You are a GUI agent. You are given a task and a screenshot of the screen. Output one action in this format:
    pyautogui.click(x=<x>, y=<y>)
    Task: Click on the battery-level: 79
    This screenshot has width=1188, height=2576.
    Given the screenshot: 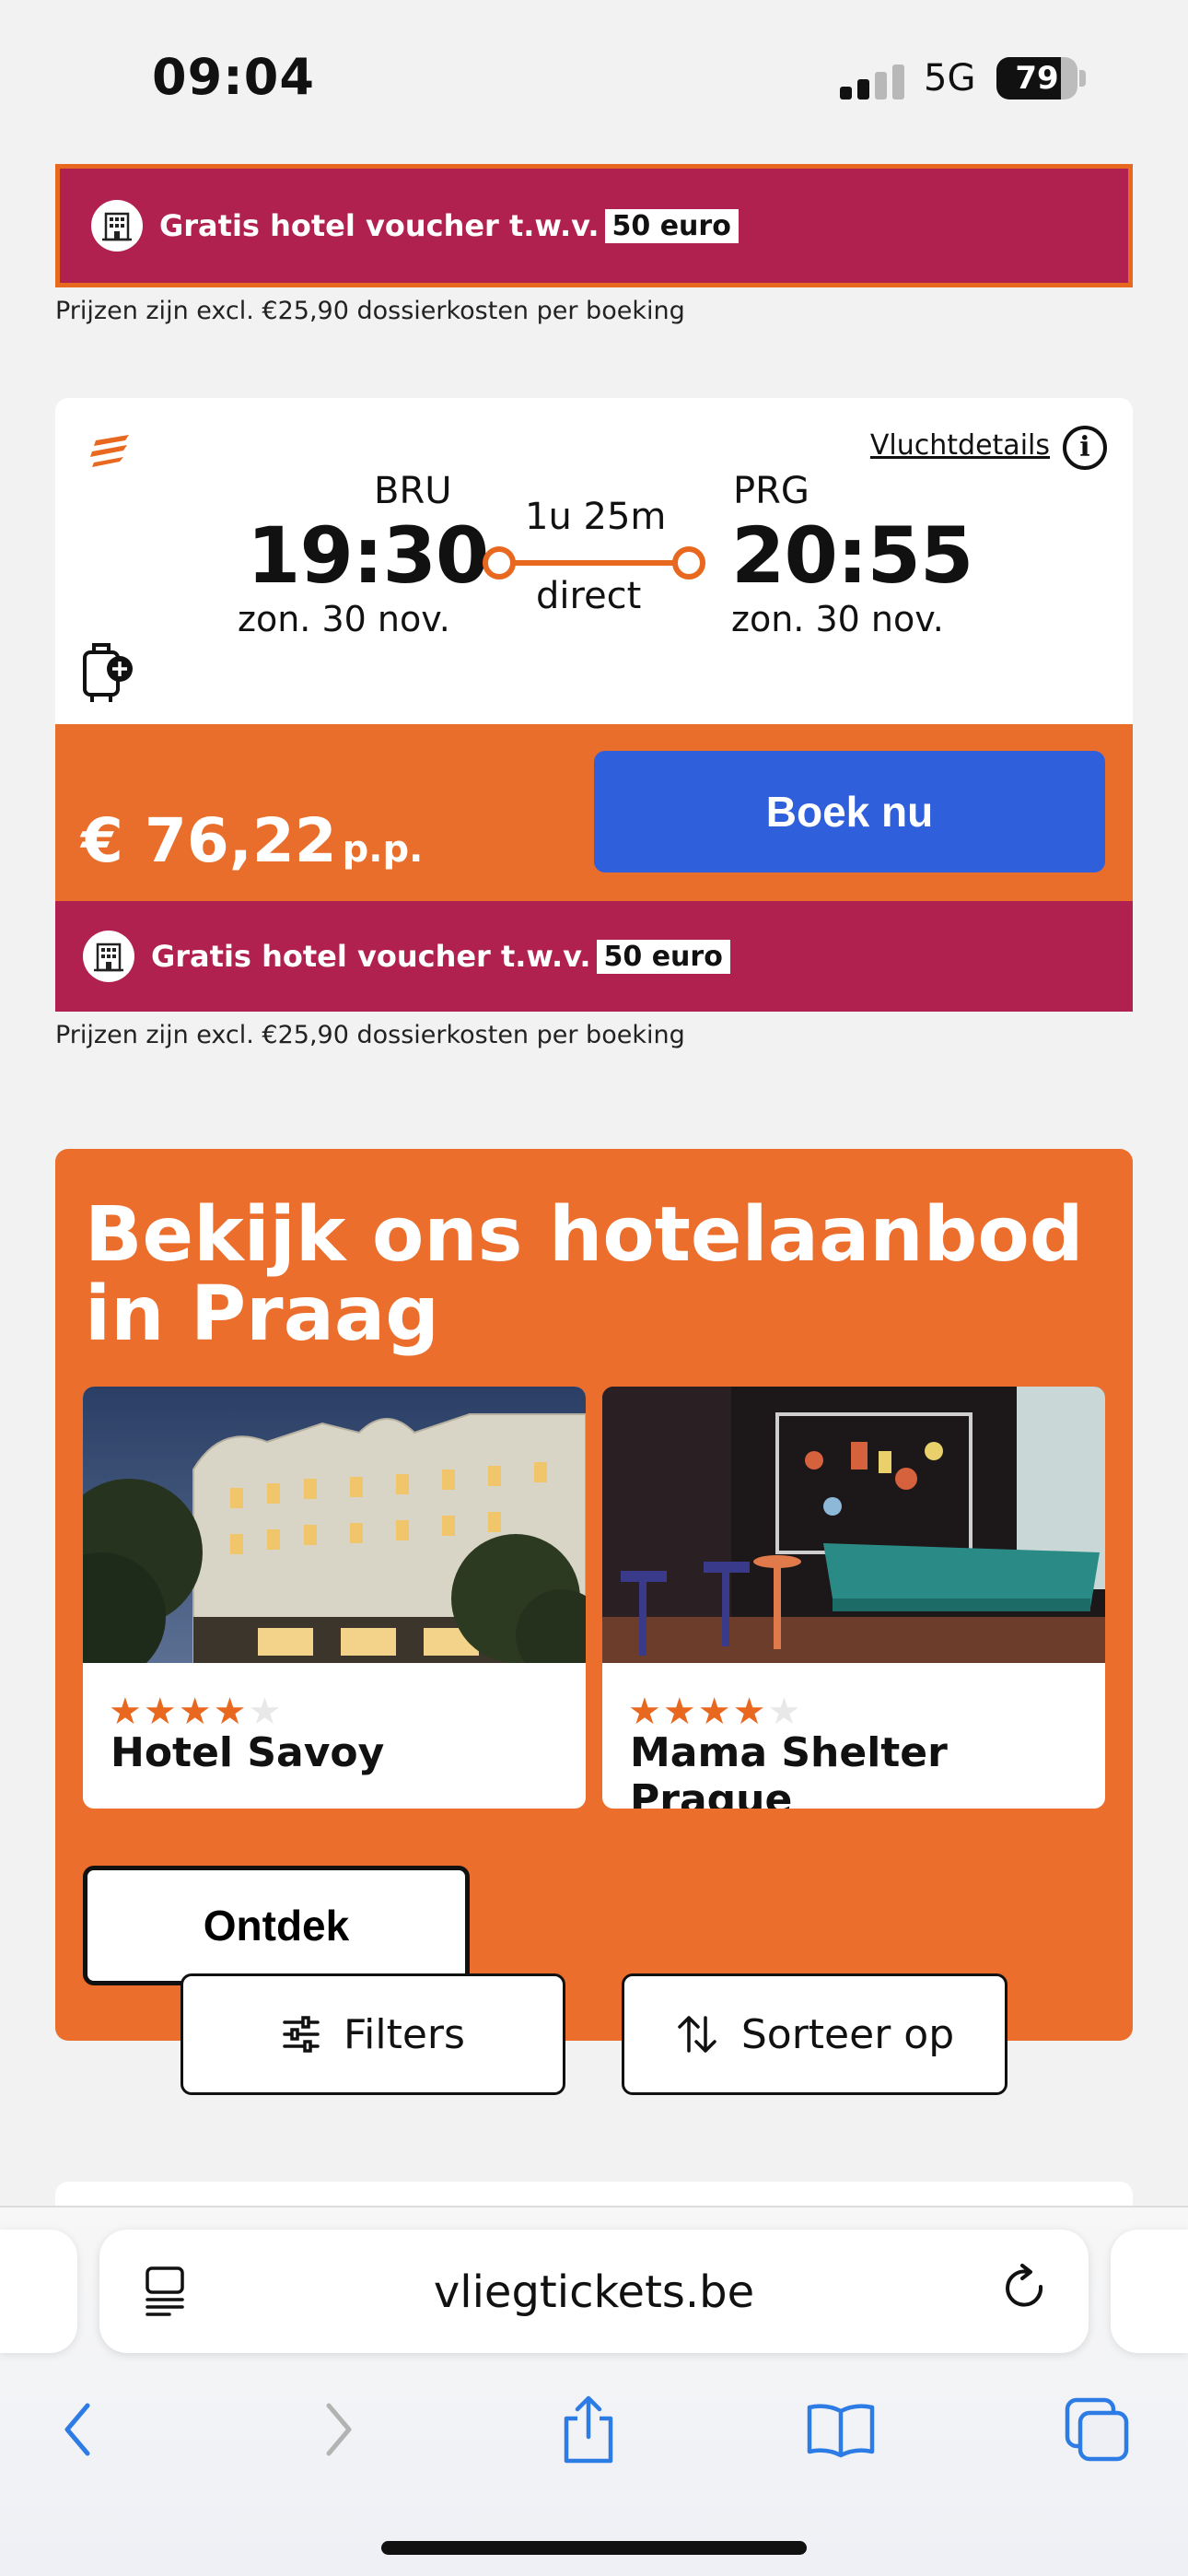 What is the action you would take?
    pyautogui.click(x=1037, y=78)
    